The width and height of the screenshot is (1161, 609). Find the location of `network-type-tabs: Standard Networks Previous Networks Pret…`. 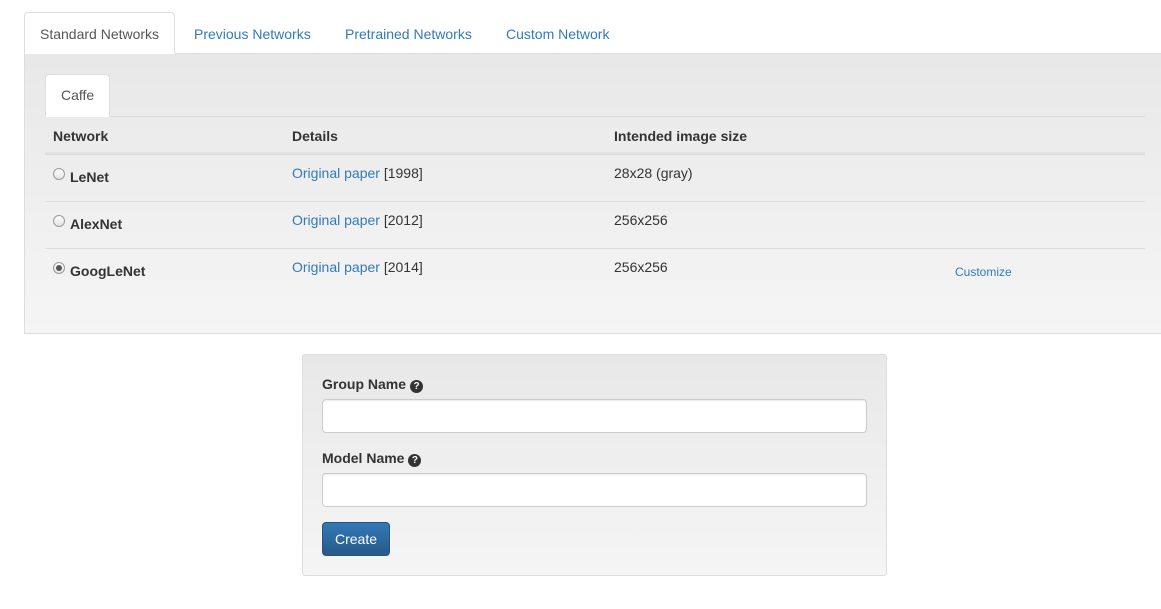

network-type-tabs: Standard Networks Previous Networks Pret… is located at coordinates (592, 33).